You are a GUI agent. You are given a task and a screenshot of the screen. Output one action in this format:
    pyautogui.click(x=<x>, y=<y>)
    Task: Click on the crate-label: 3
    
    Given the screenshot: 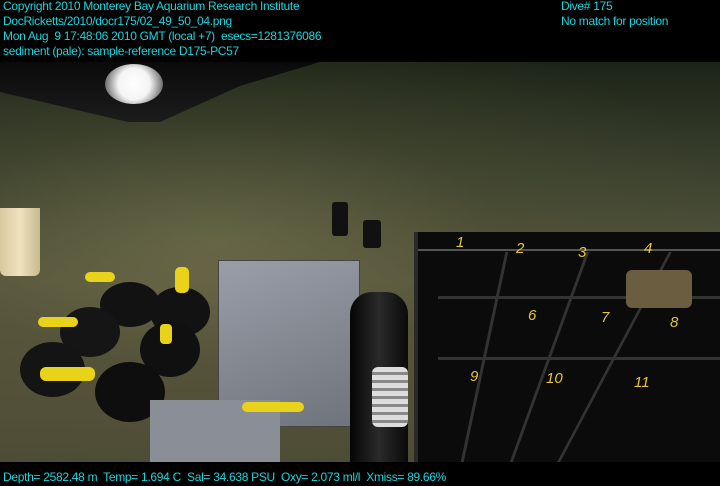 What is the action you would take?
    pyautogui.click(x=582, y=252)
    